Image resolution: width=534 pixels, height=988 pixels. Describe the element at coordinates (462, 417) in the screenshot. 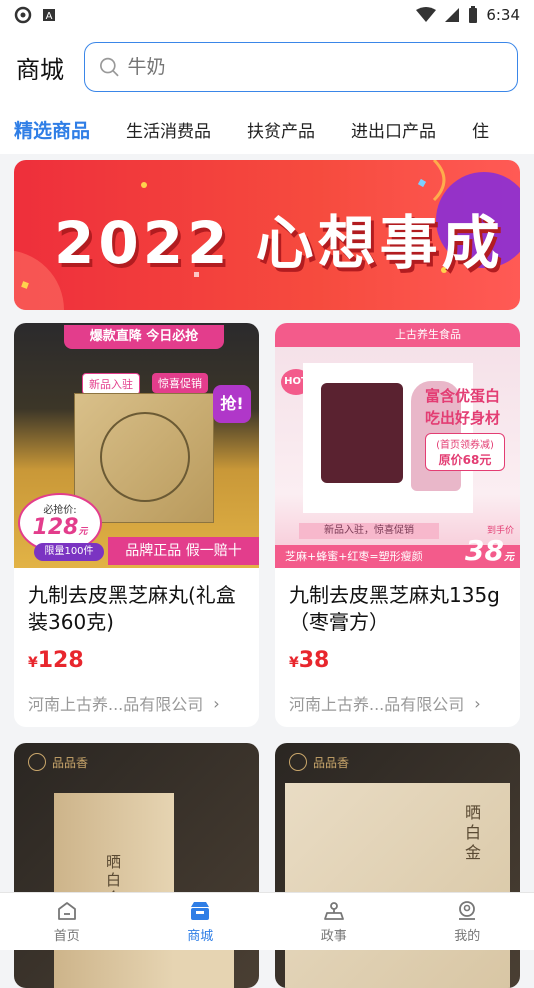

I see `promo-line2: 吃出好身材` at that location.